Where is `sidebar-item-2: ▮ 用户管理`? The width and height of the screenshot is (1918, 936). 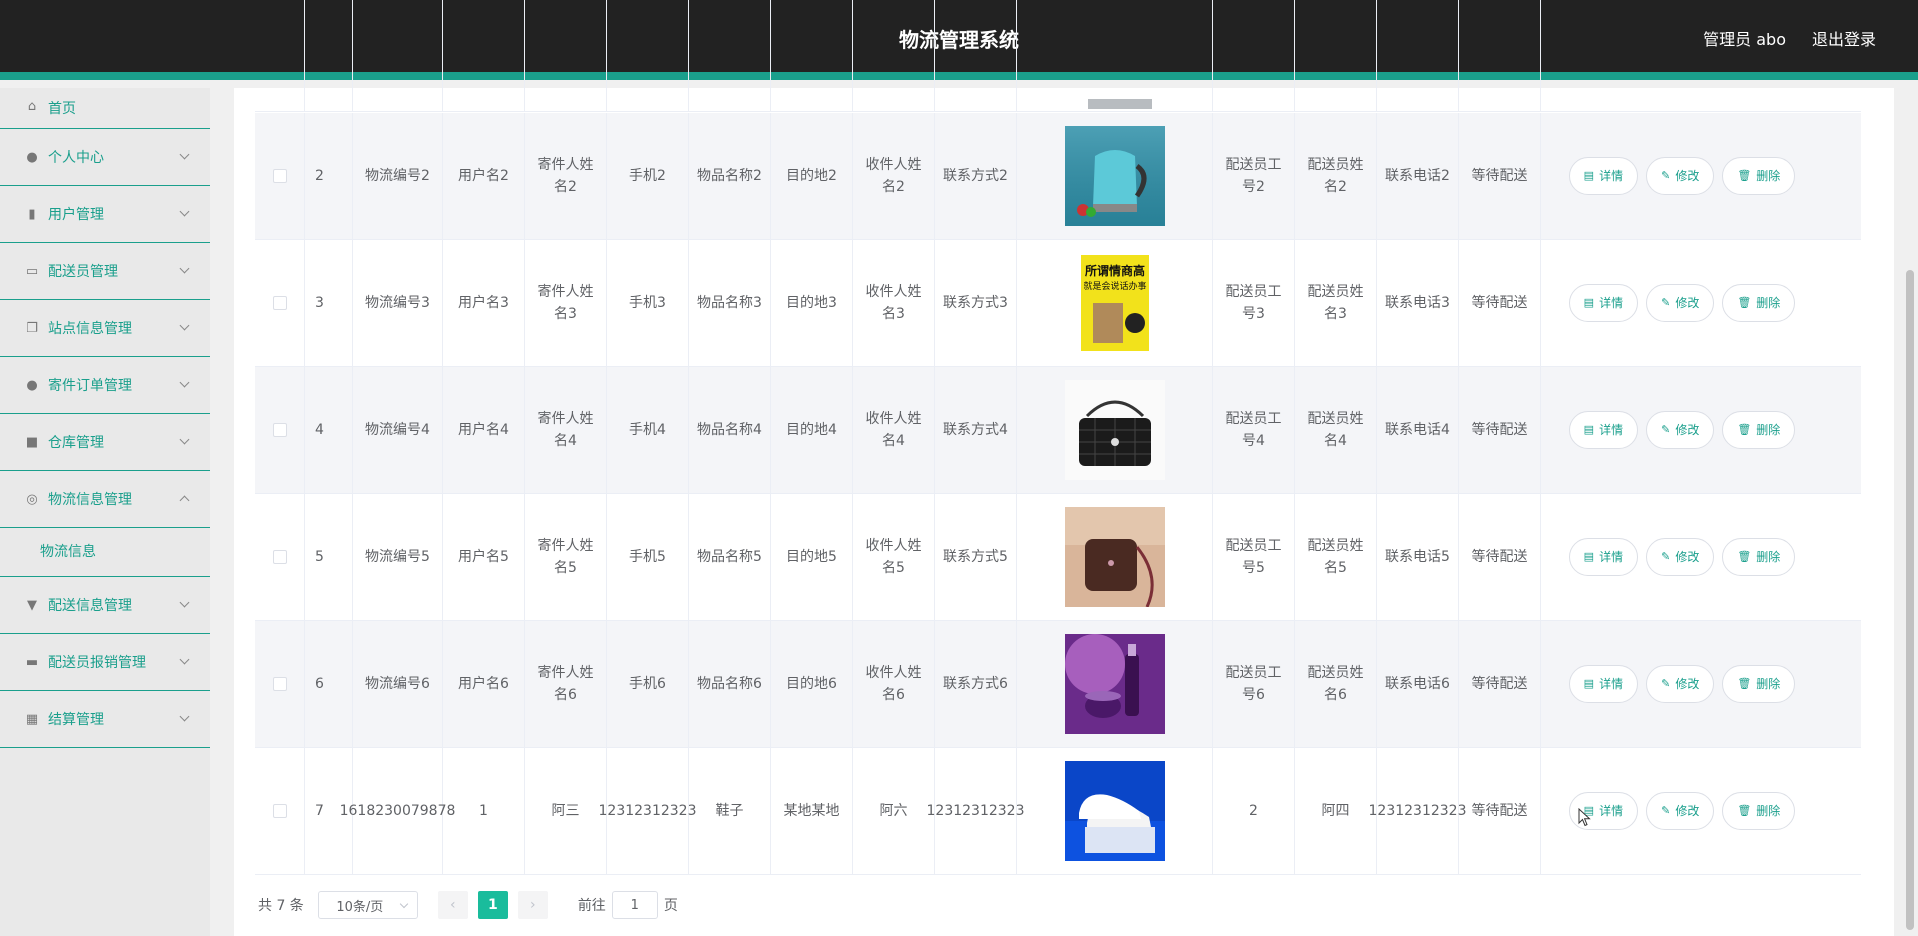 sidebar-item-2: ▮ 用户管理 is located at coordinates (105, 214).